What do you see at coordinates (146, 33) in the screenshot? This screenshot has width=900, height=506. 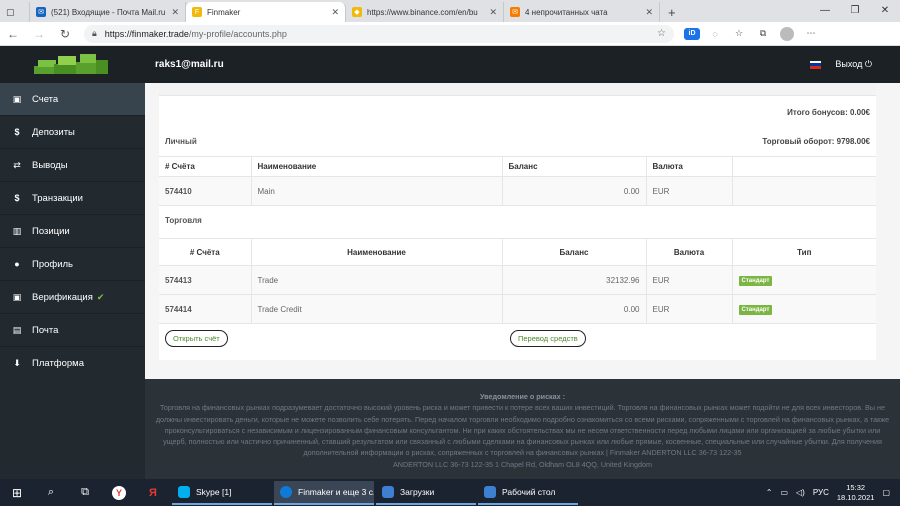 I see `url-host: https://finmaker.trade` at bounding box center [146, 33].